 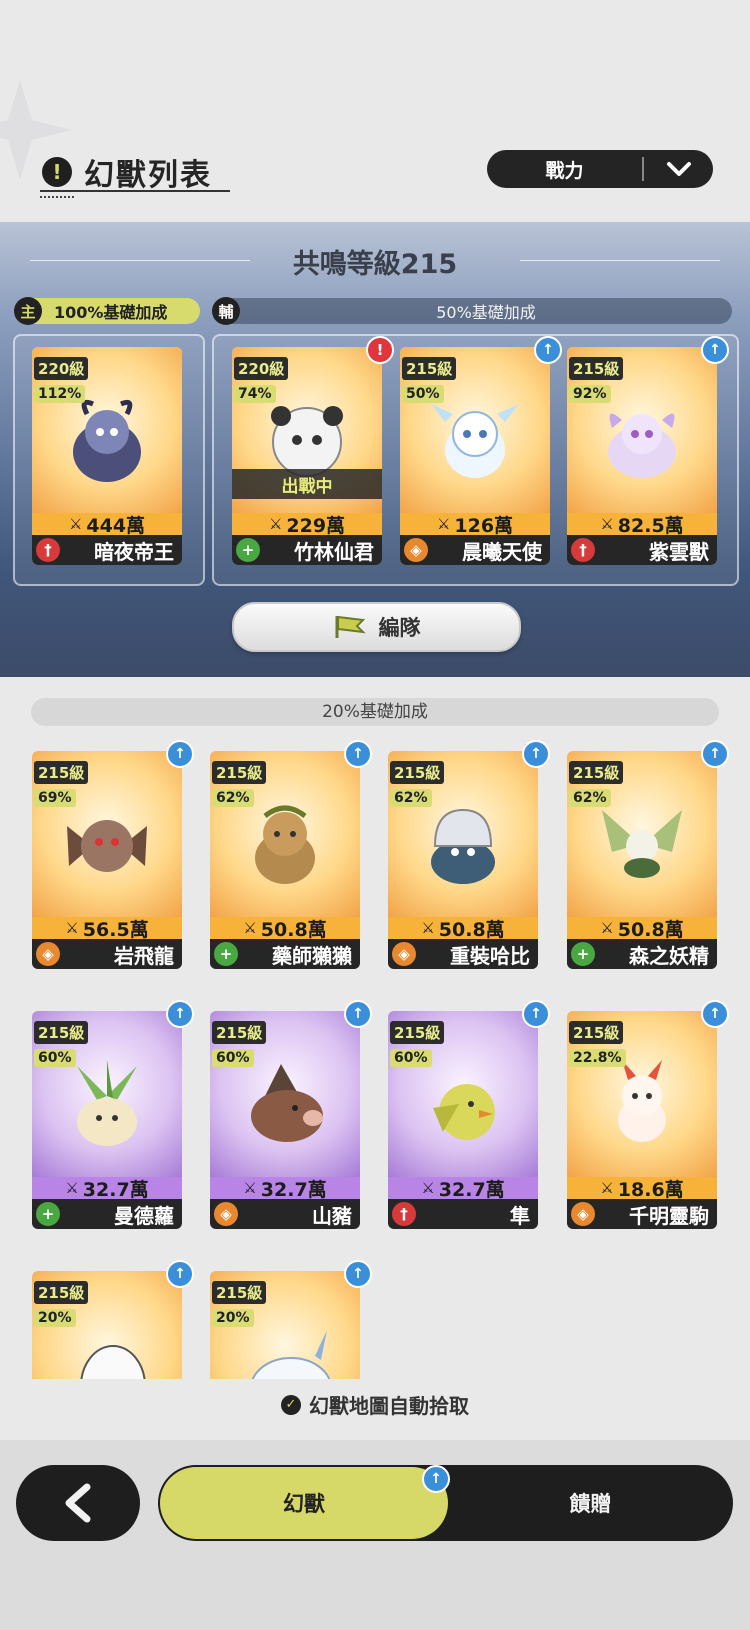 What do you see at coordinates (316, 525) in the screenshot?
I see `power-value: 229萬` at bounding box center [316, 525].